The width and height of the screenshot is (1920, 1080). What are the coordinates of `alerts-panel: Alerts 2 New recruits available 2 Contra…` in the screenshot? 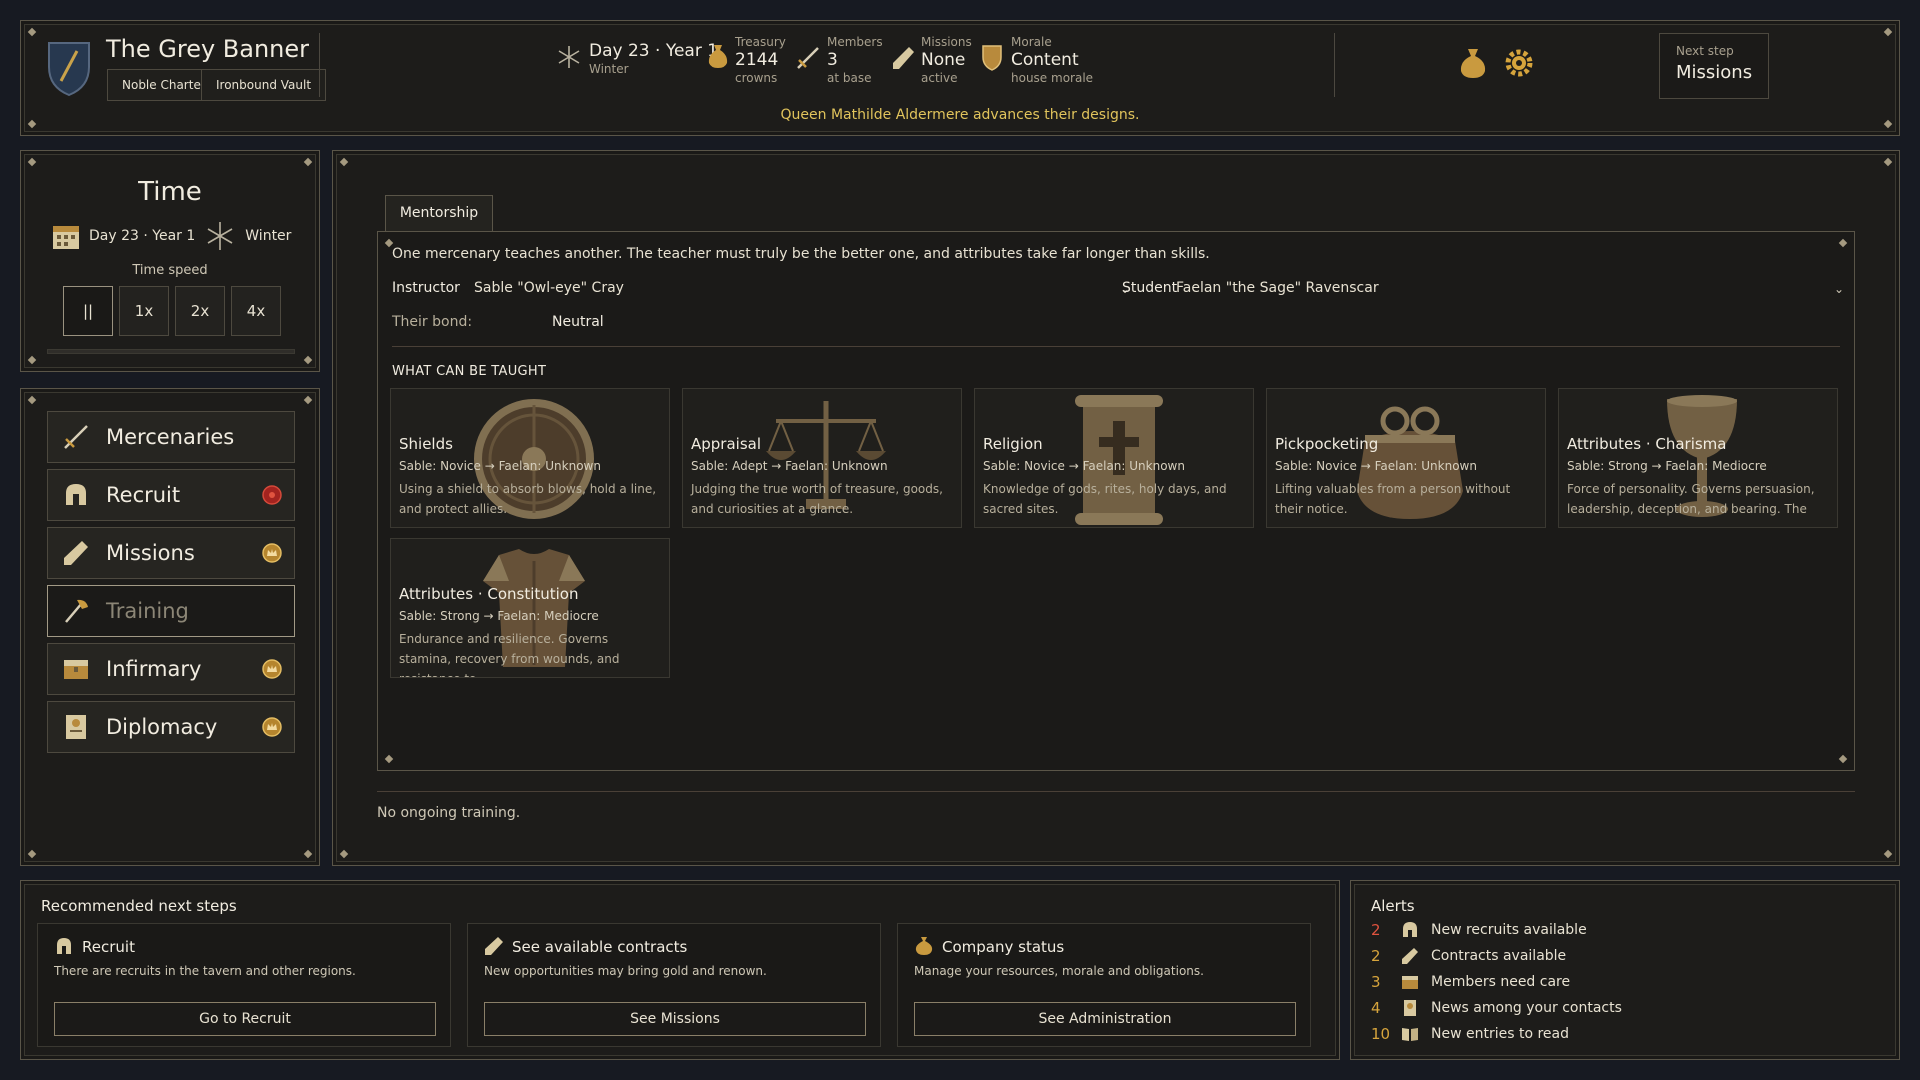 It's located at (1625, 970).